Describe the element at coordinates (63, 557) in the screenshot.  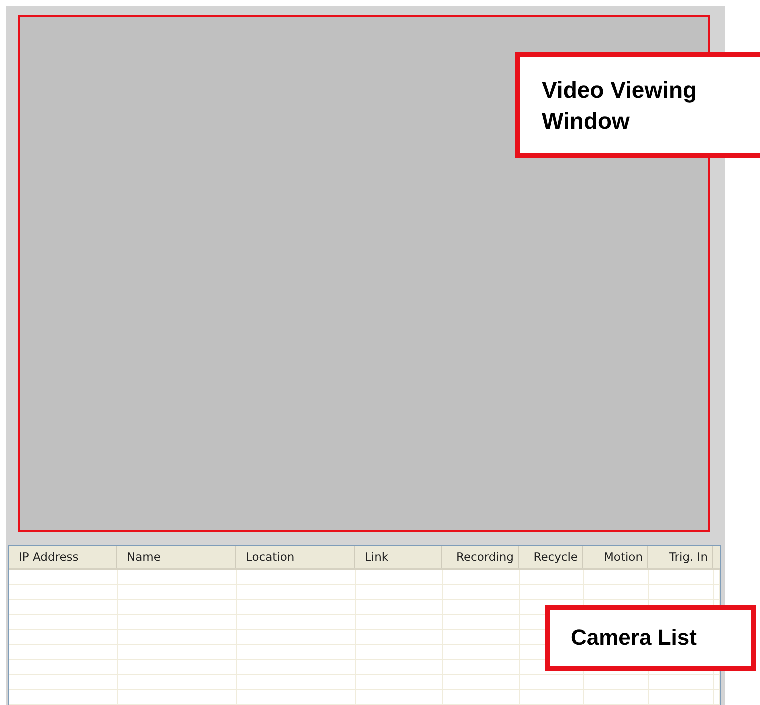
I see `column-header: IP Address` at that location.